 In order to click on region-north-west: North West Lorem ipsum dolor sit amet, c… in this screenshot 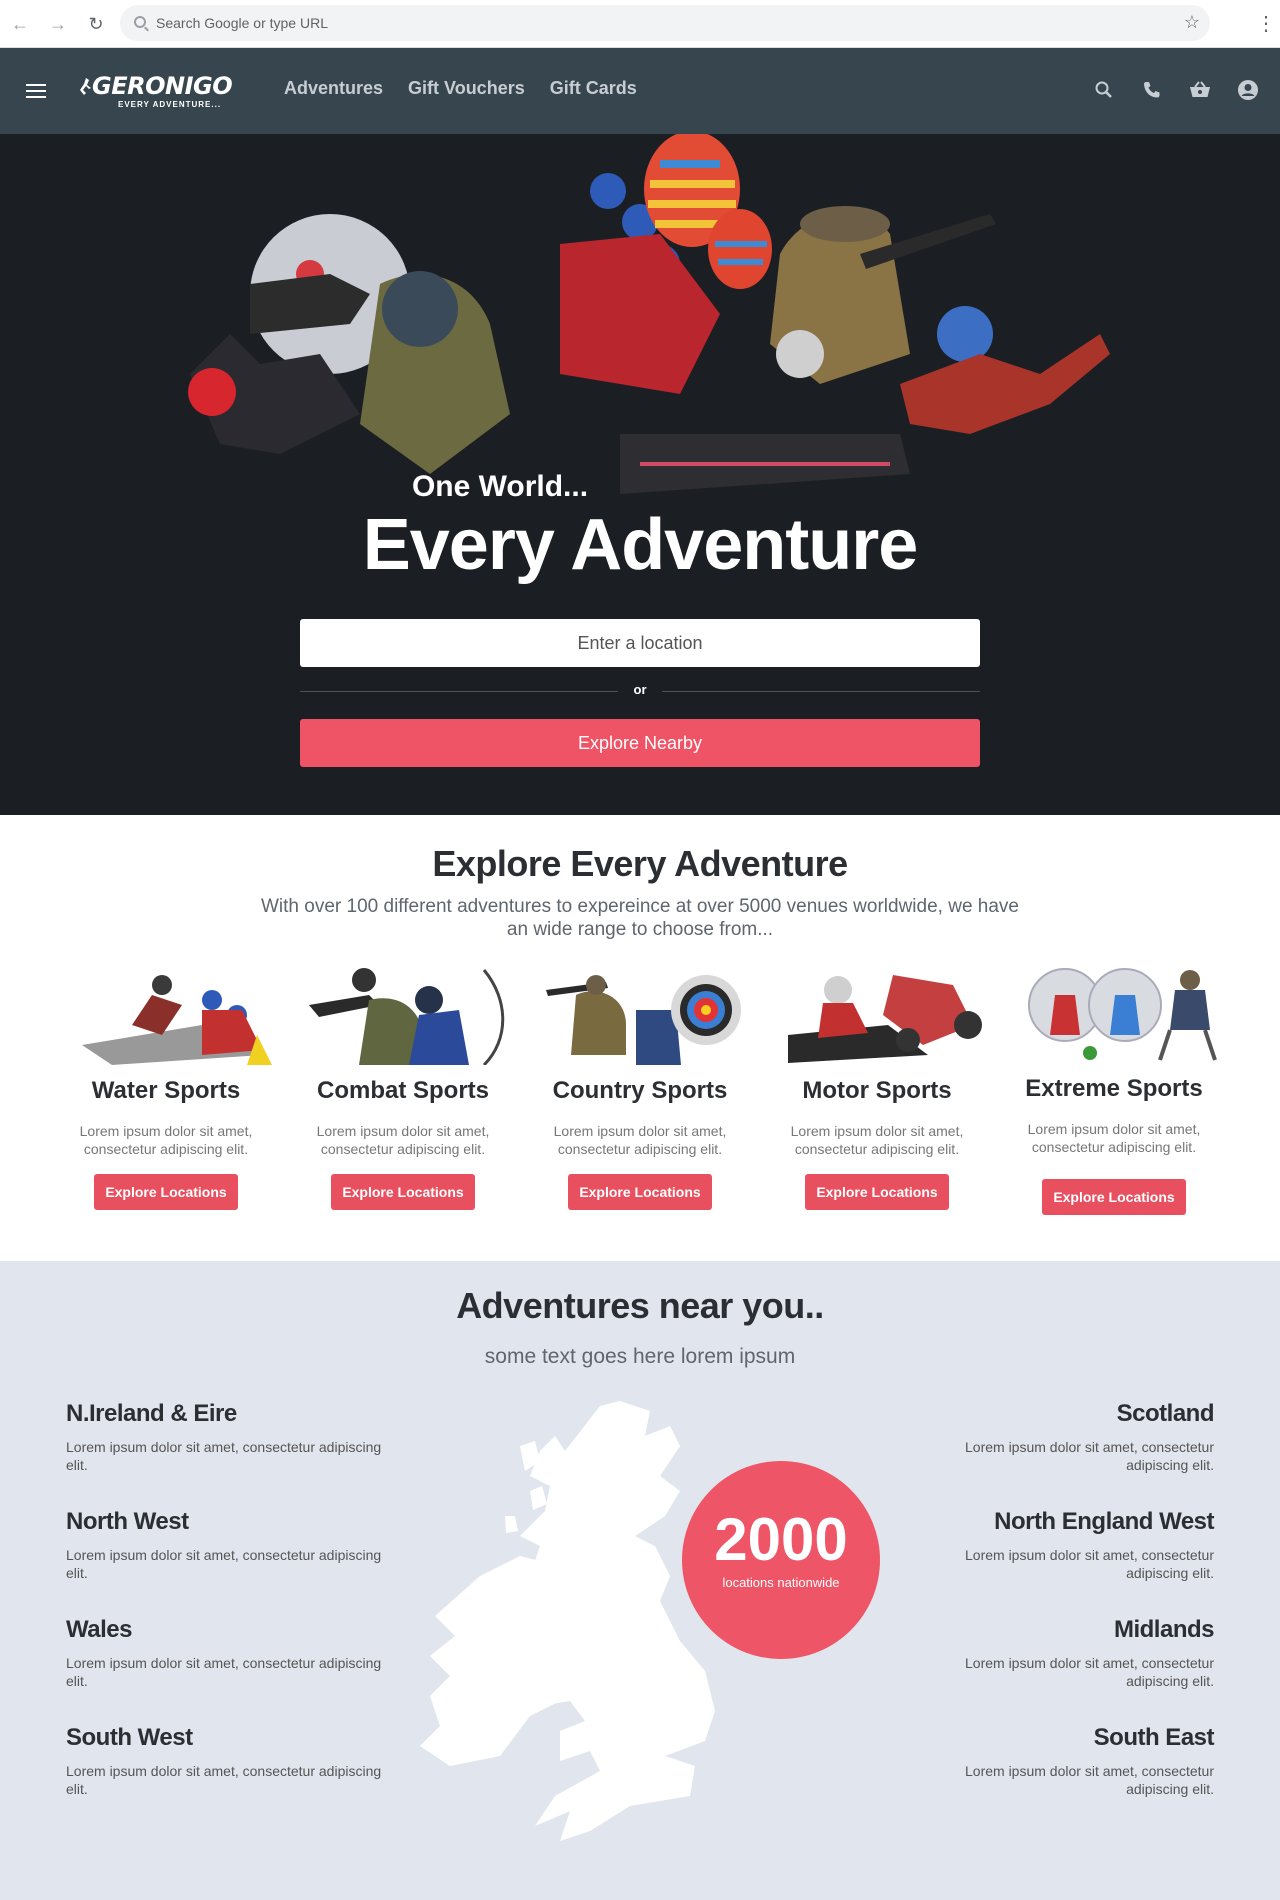, I will do `click(226, 1545)`.